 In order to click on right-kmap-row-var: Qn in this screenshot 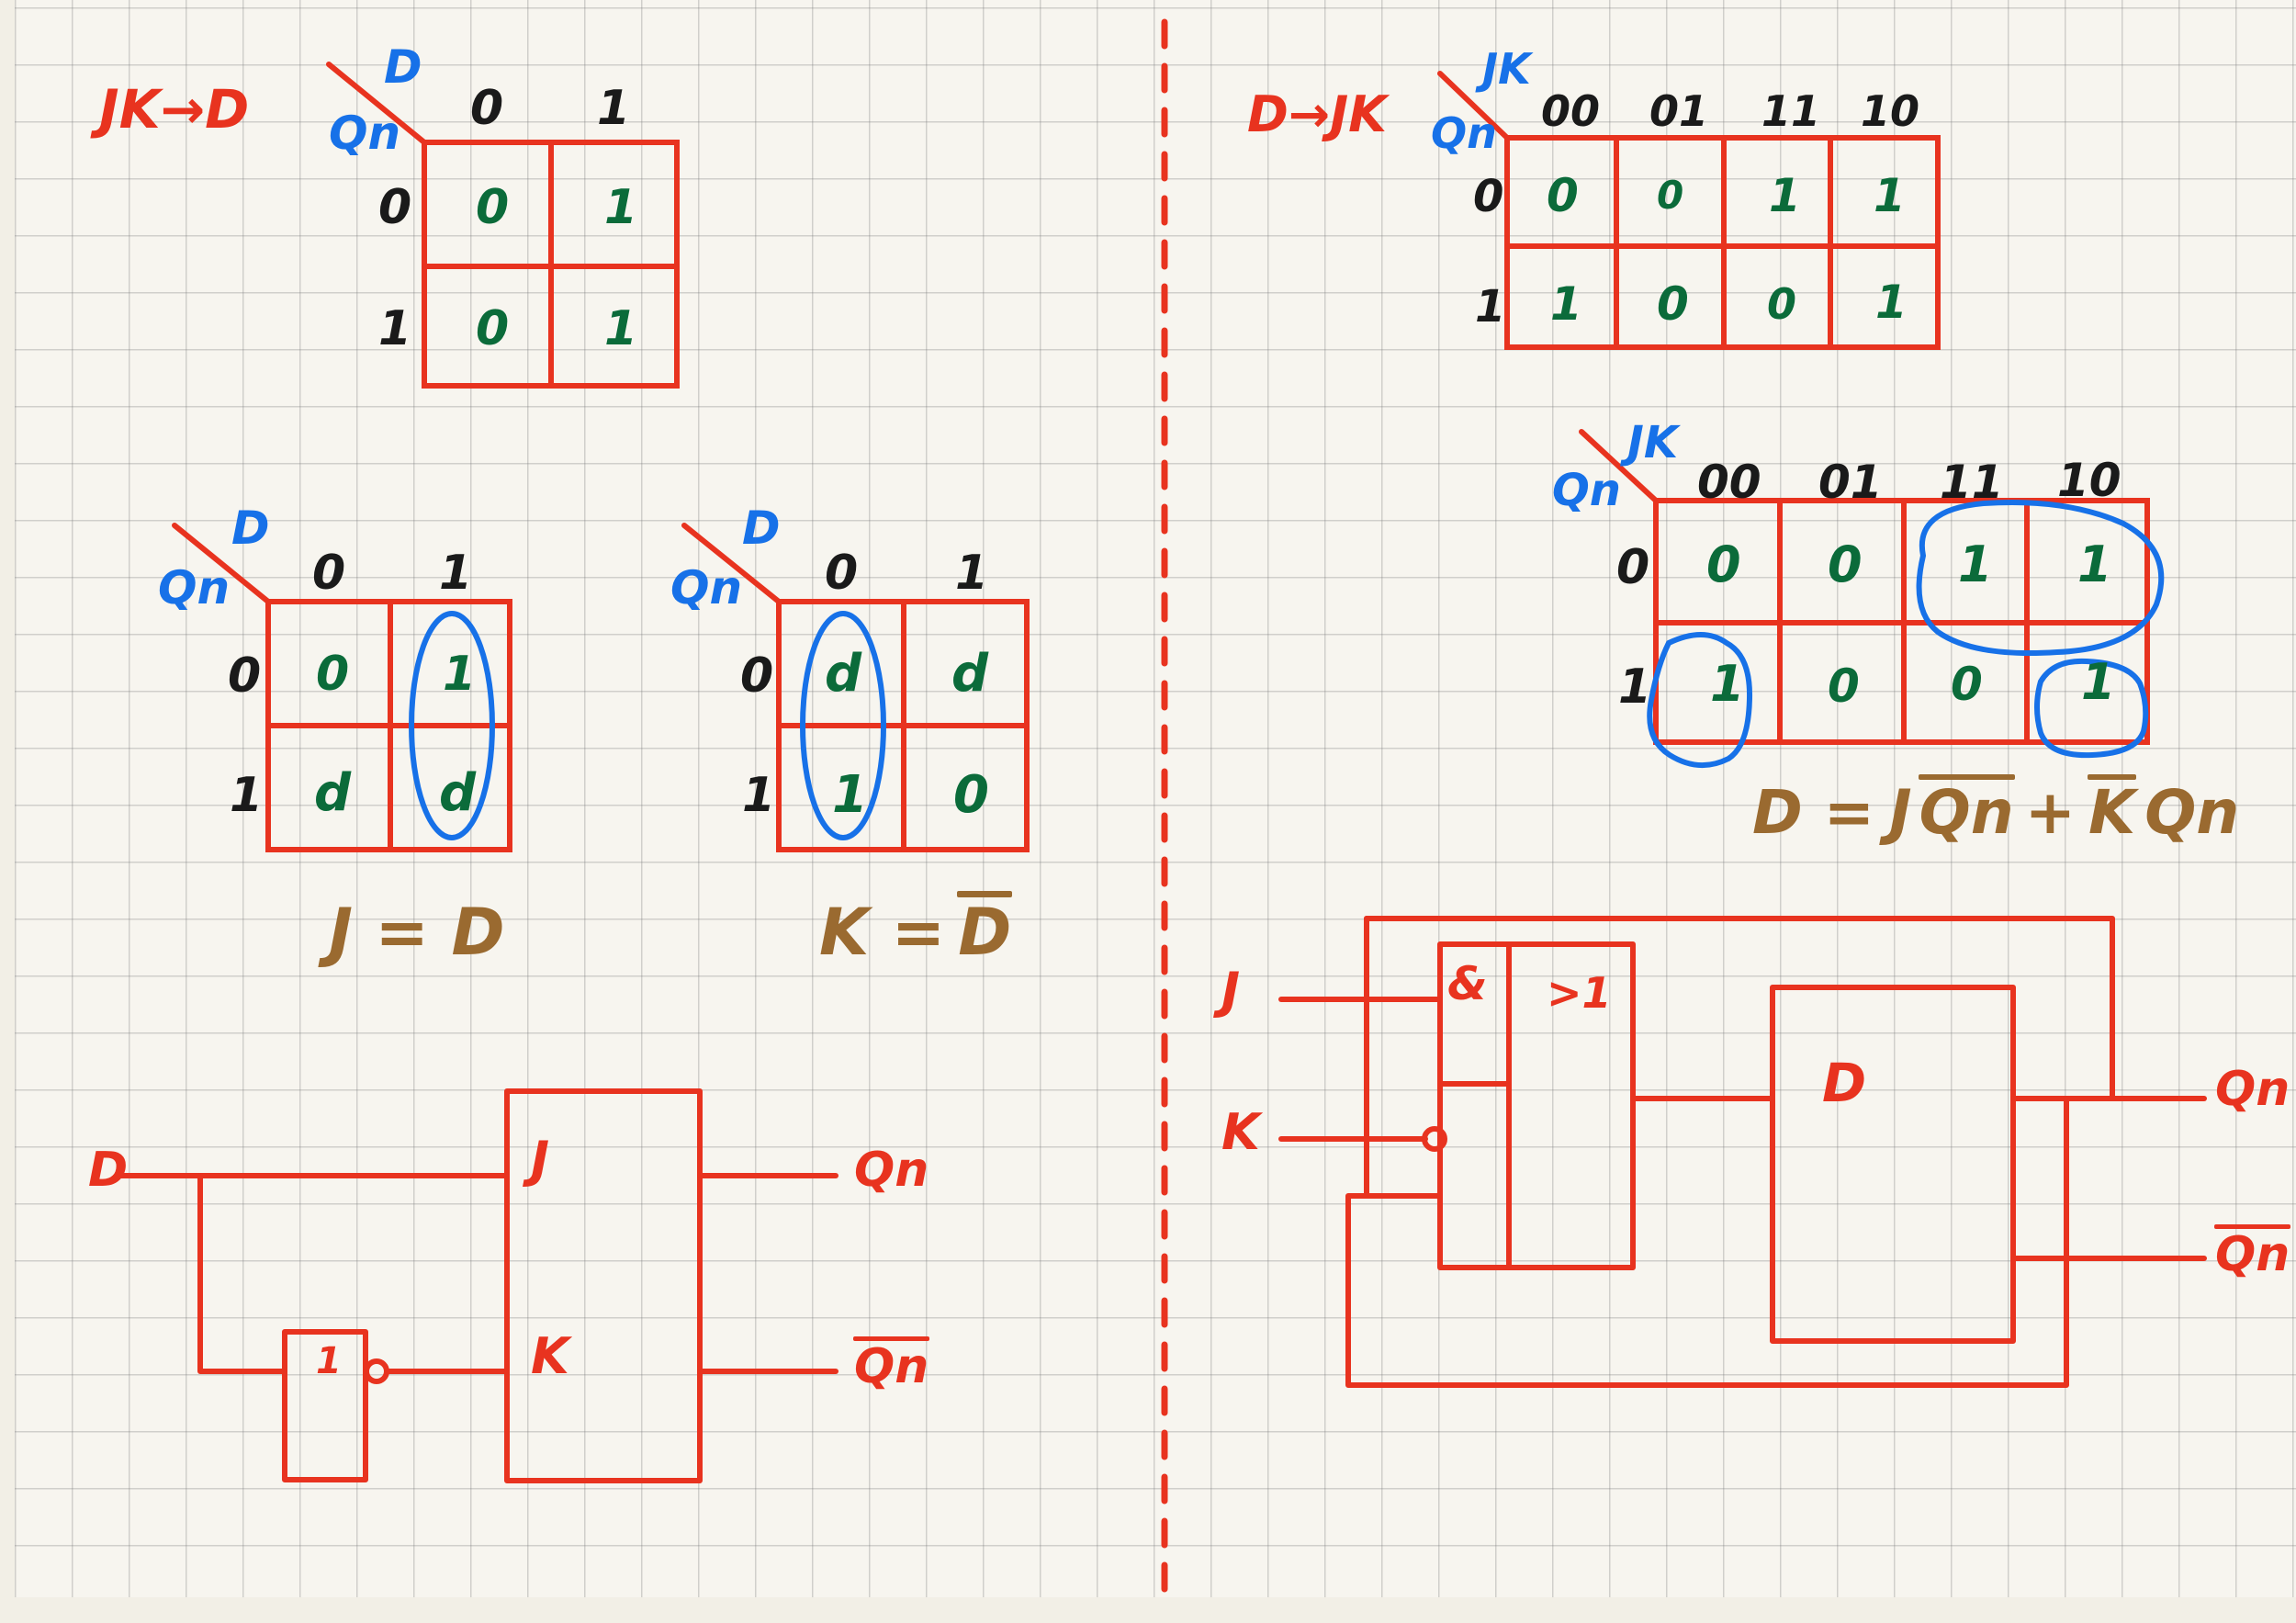, I will do `click(1587, 490)`.